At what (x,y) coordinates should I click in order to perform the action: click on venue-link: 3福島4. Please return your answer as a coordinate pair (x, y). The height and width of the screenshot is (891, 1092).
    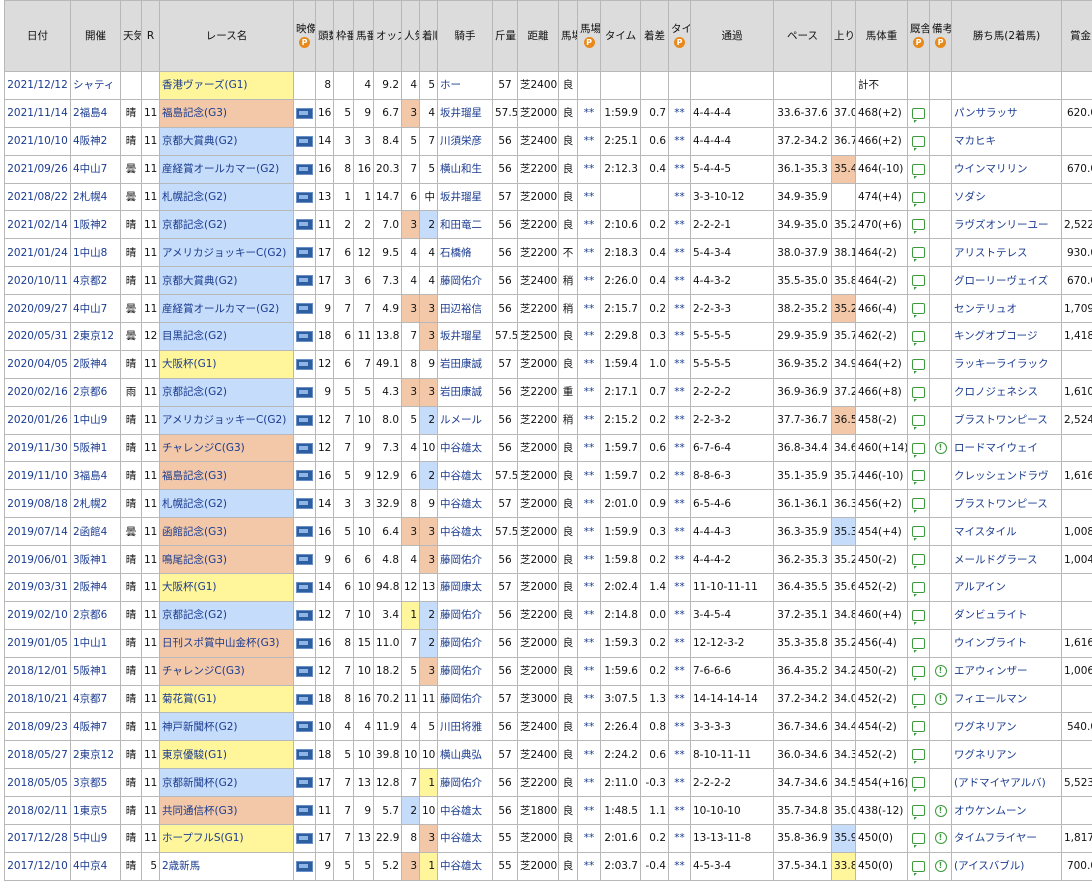
    Looking at the image, I should click on (95, 476).